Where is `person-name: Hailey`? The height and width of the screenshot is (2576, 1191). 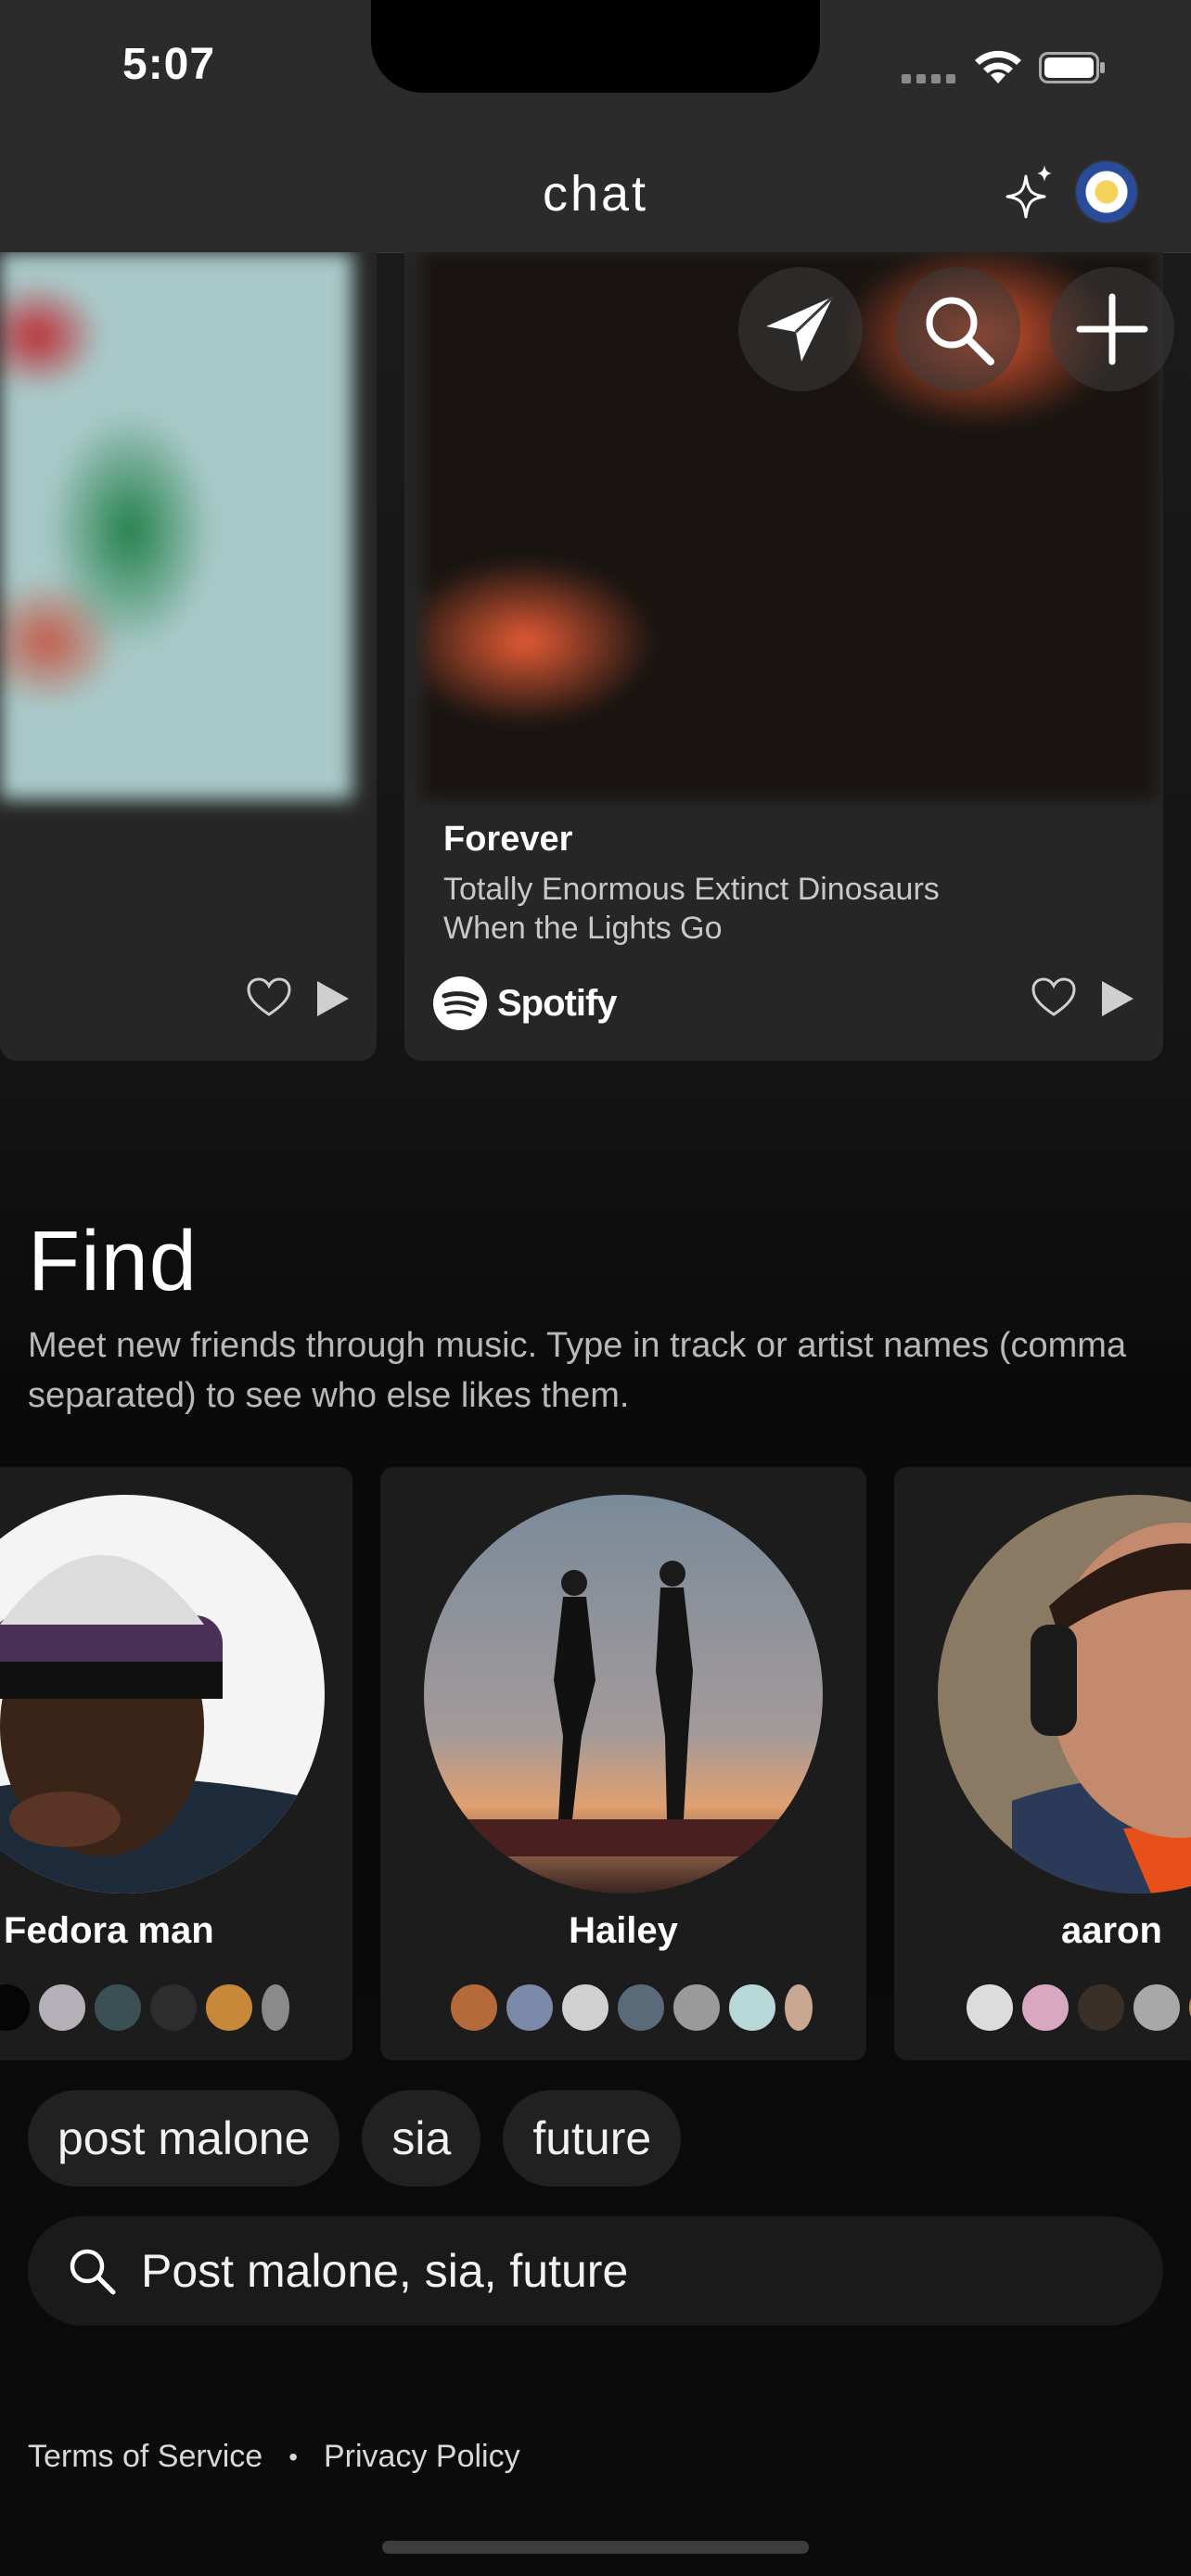
person-name: Hailey is located at coordinates (623, 1930).